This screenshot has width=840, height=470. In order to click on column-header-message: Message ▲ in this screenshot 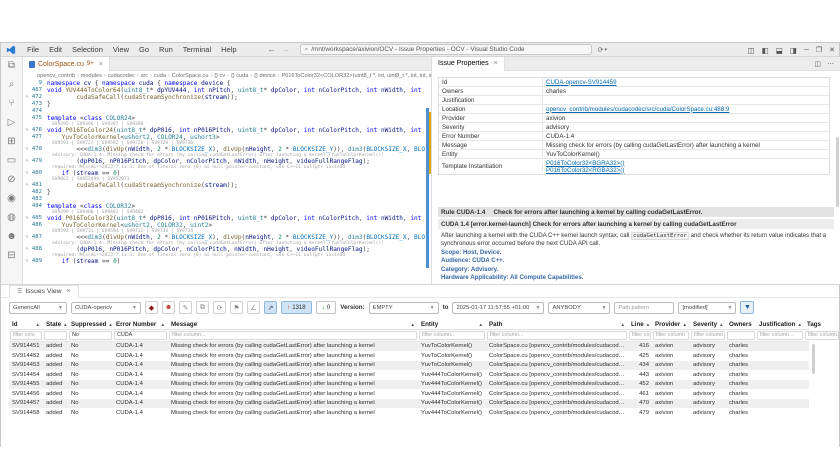, I will do `click(293, 324)`.